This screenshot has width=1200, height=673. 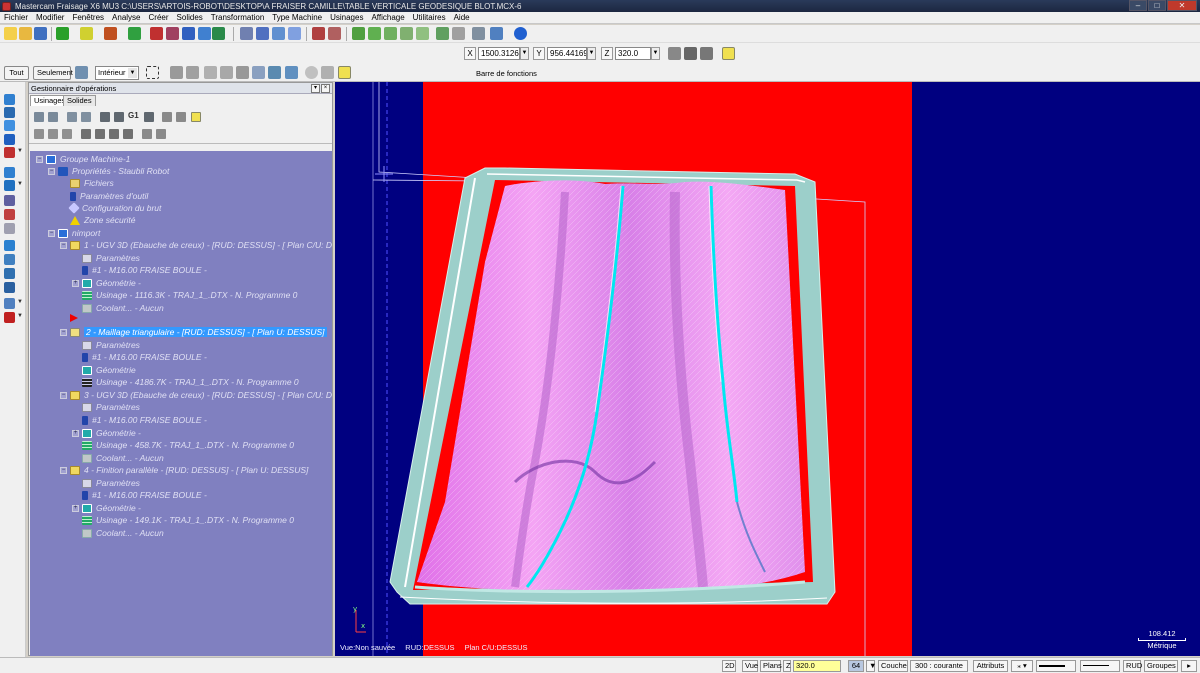 I want to click on loop-select-icon, so click(x=274, y=72).